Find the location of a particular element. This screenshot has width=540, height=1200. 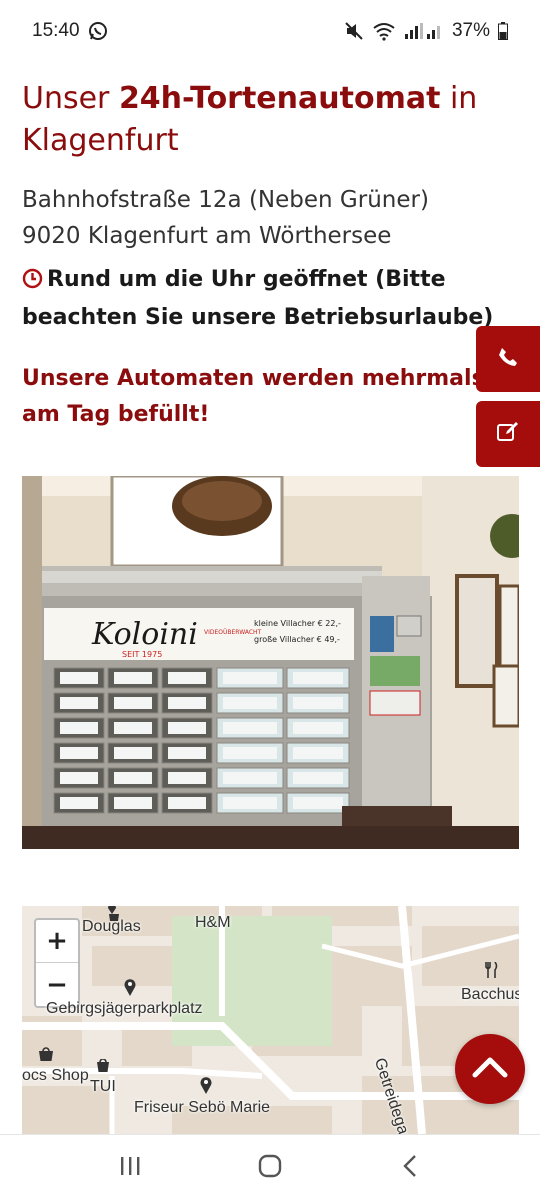

photo-since: SEIT 1975 is located at coordinates (142, 654).